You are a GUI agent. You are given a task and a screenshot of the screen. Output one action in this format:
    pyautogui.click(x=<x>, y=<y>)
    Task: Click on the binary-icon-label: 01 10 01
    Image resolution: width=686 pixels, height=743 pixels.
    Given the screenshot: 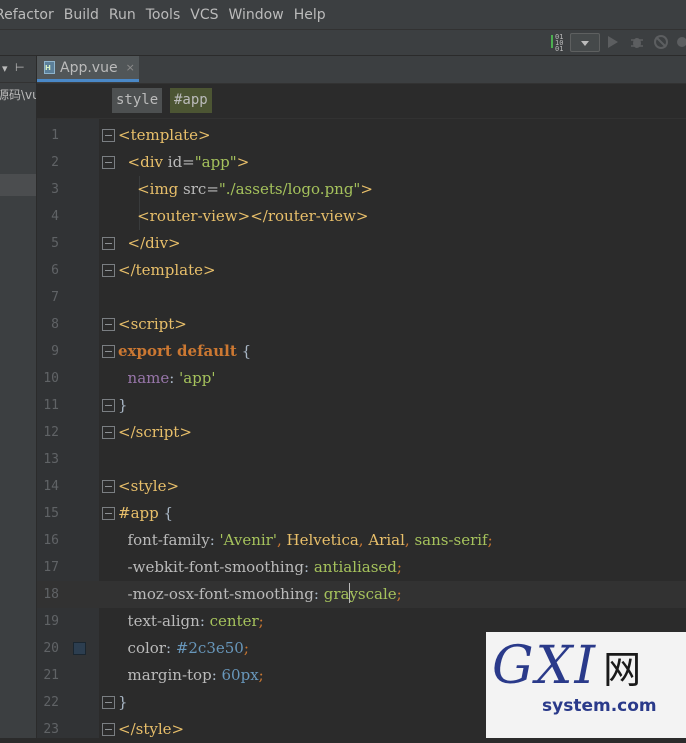 What is the action you would take?
    pyautogui.click(x=559, y=43)
    